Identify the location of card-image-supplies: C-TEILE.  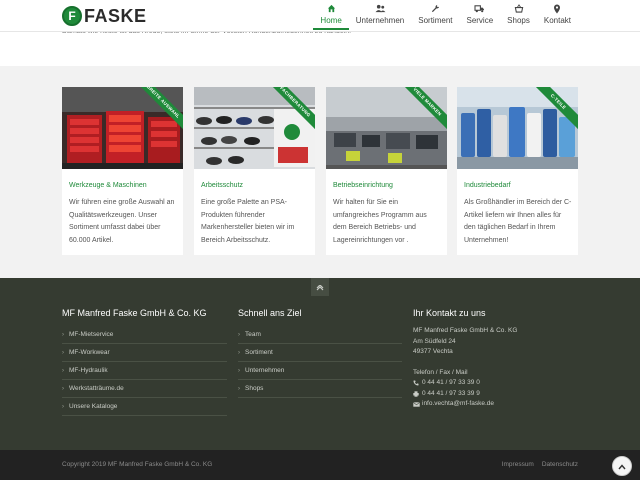
(517, 128).